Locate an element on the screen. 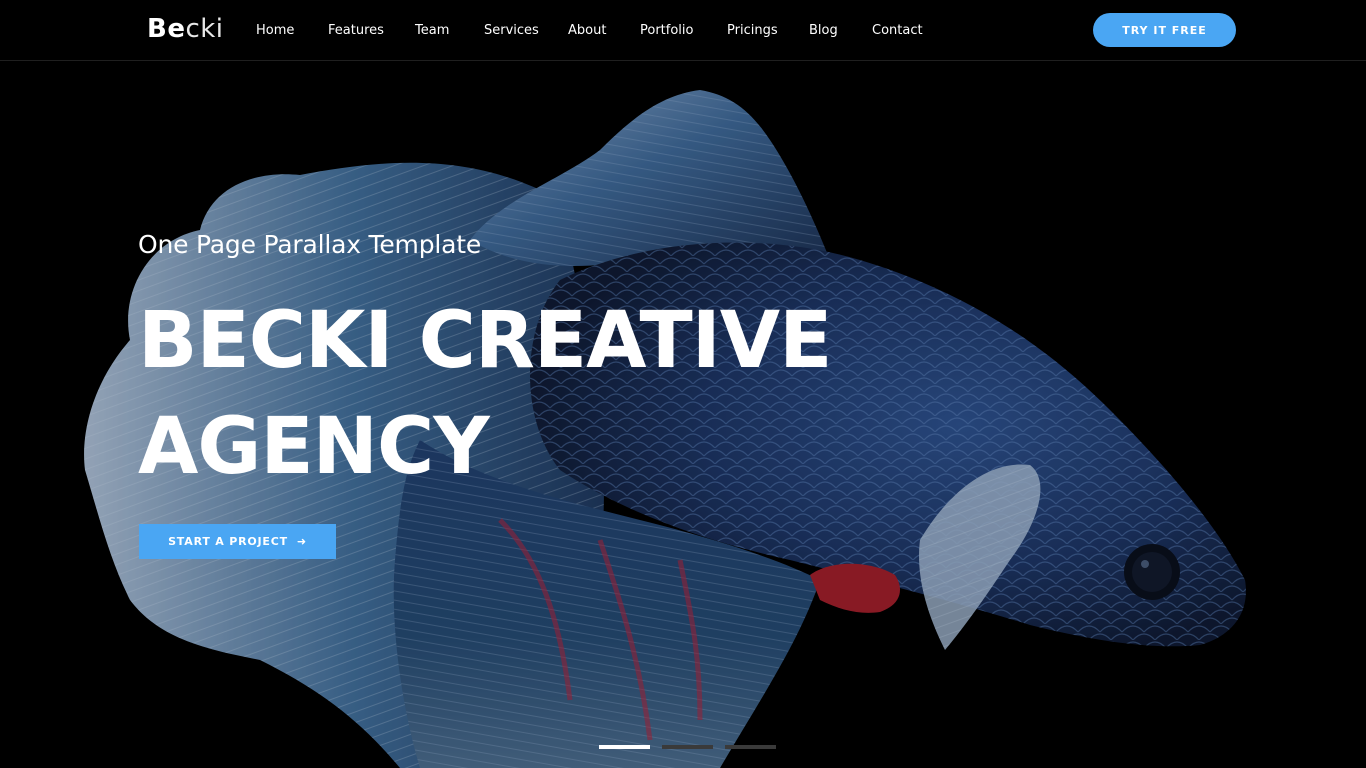 The height and width of the screenshot is (768, 1366). arrow-right-icon: ➜ is located at coordinates (301, 541).